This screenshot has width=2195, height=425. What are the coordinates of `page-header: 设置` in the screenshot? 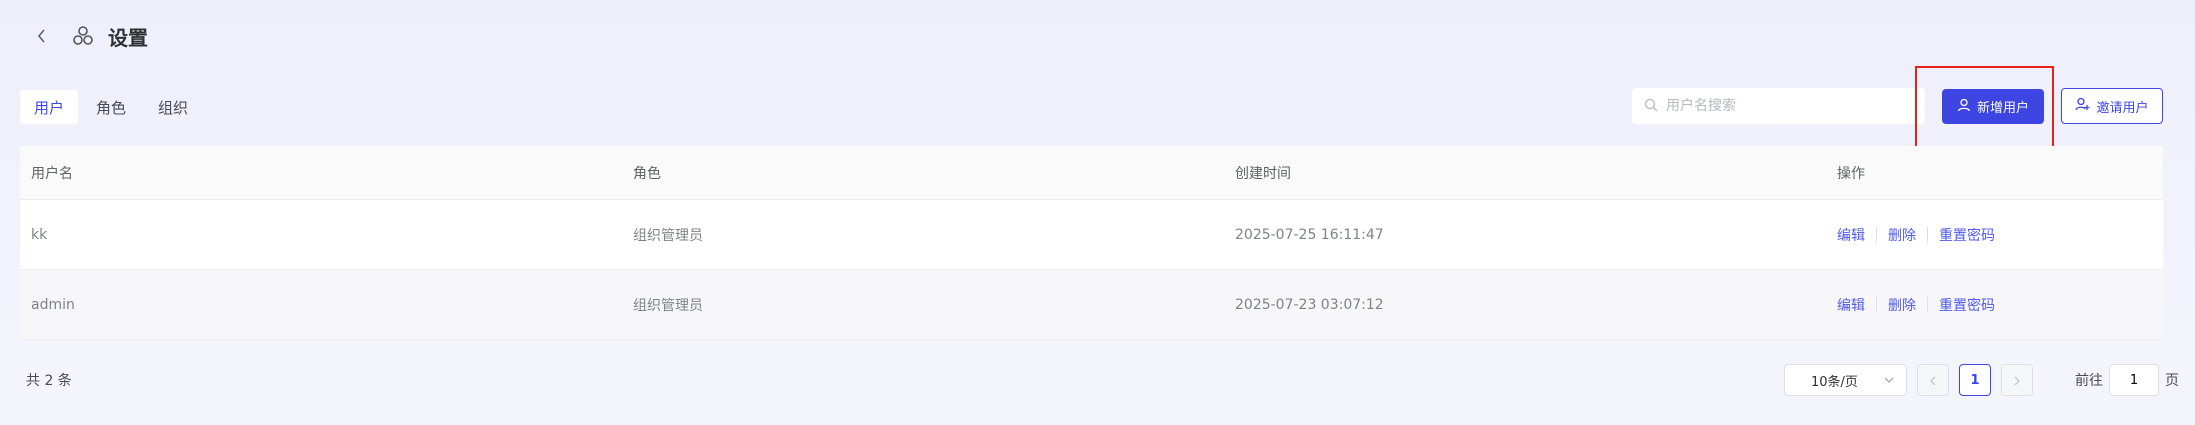 It's located at (89, 36).